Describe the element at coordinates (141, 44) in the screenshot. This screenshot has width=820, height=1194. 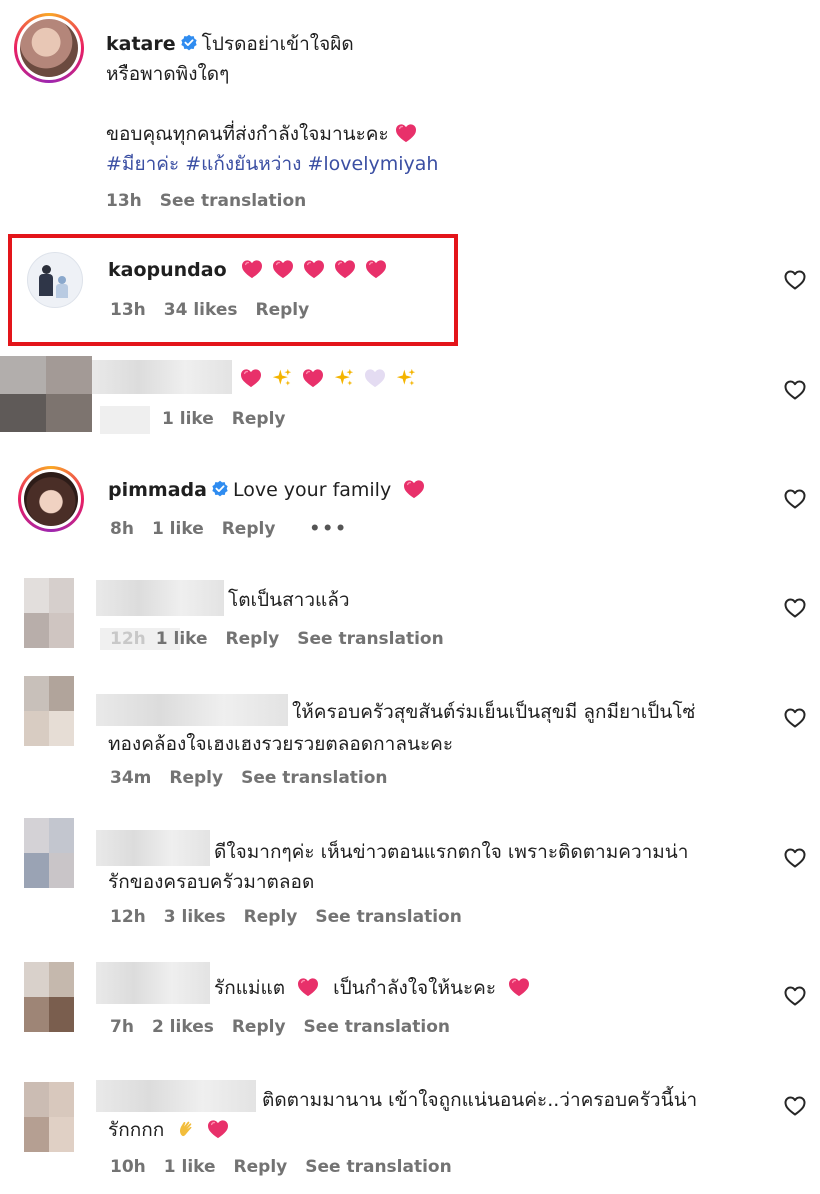
I see `username: katare` at that location.